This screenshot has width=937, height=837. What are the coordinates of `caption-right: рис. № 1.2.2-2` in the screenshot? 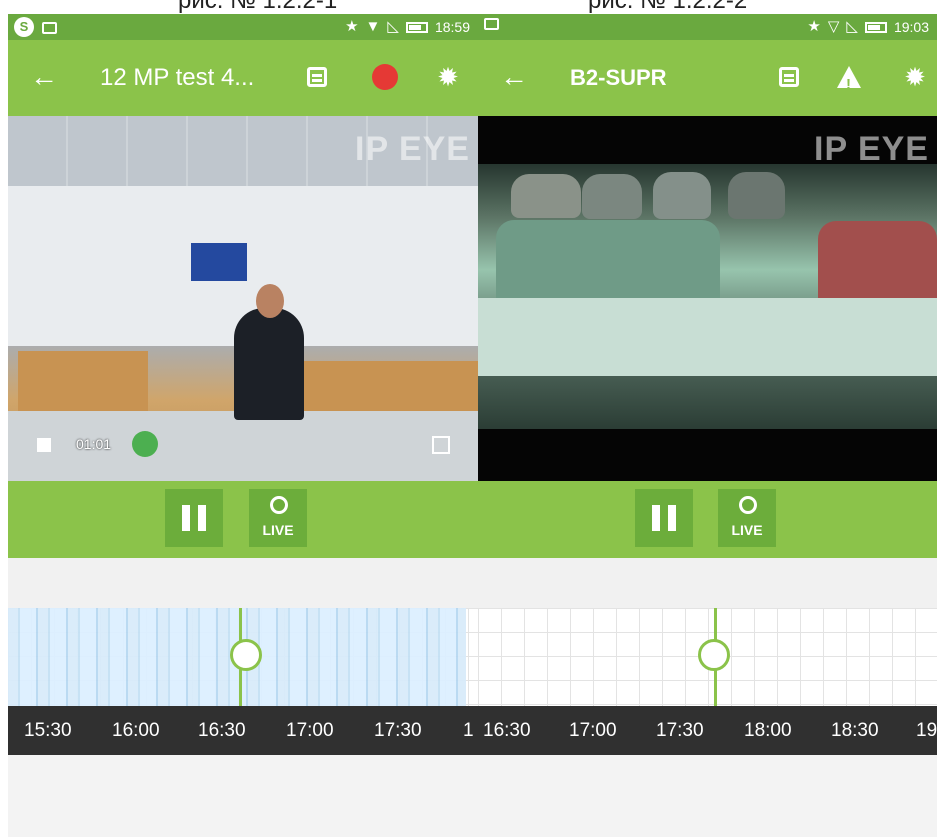 It's located at (668, 7).